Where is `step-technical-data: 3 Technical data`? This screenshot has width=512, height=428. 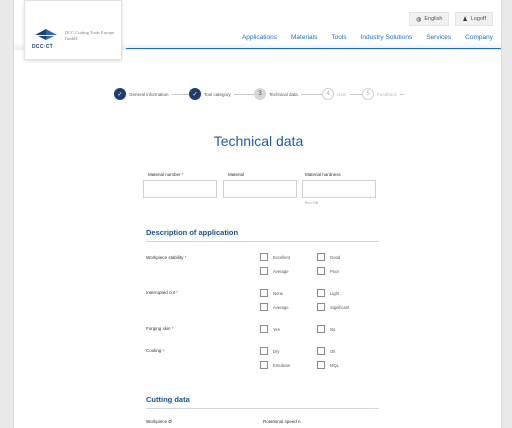 step-technical-data: 3 Technical data is located at coordinates (277, 94).